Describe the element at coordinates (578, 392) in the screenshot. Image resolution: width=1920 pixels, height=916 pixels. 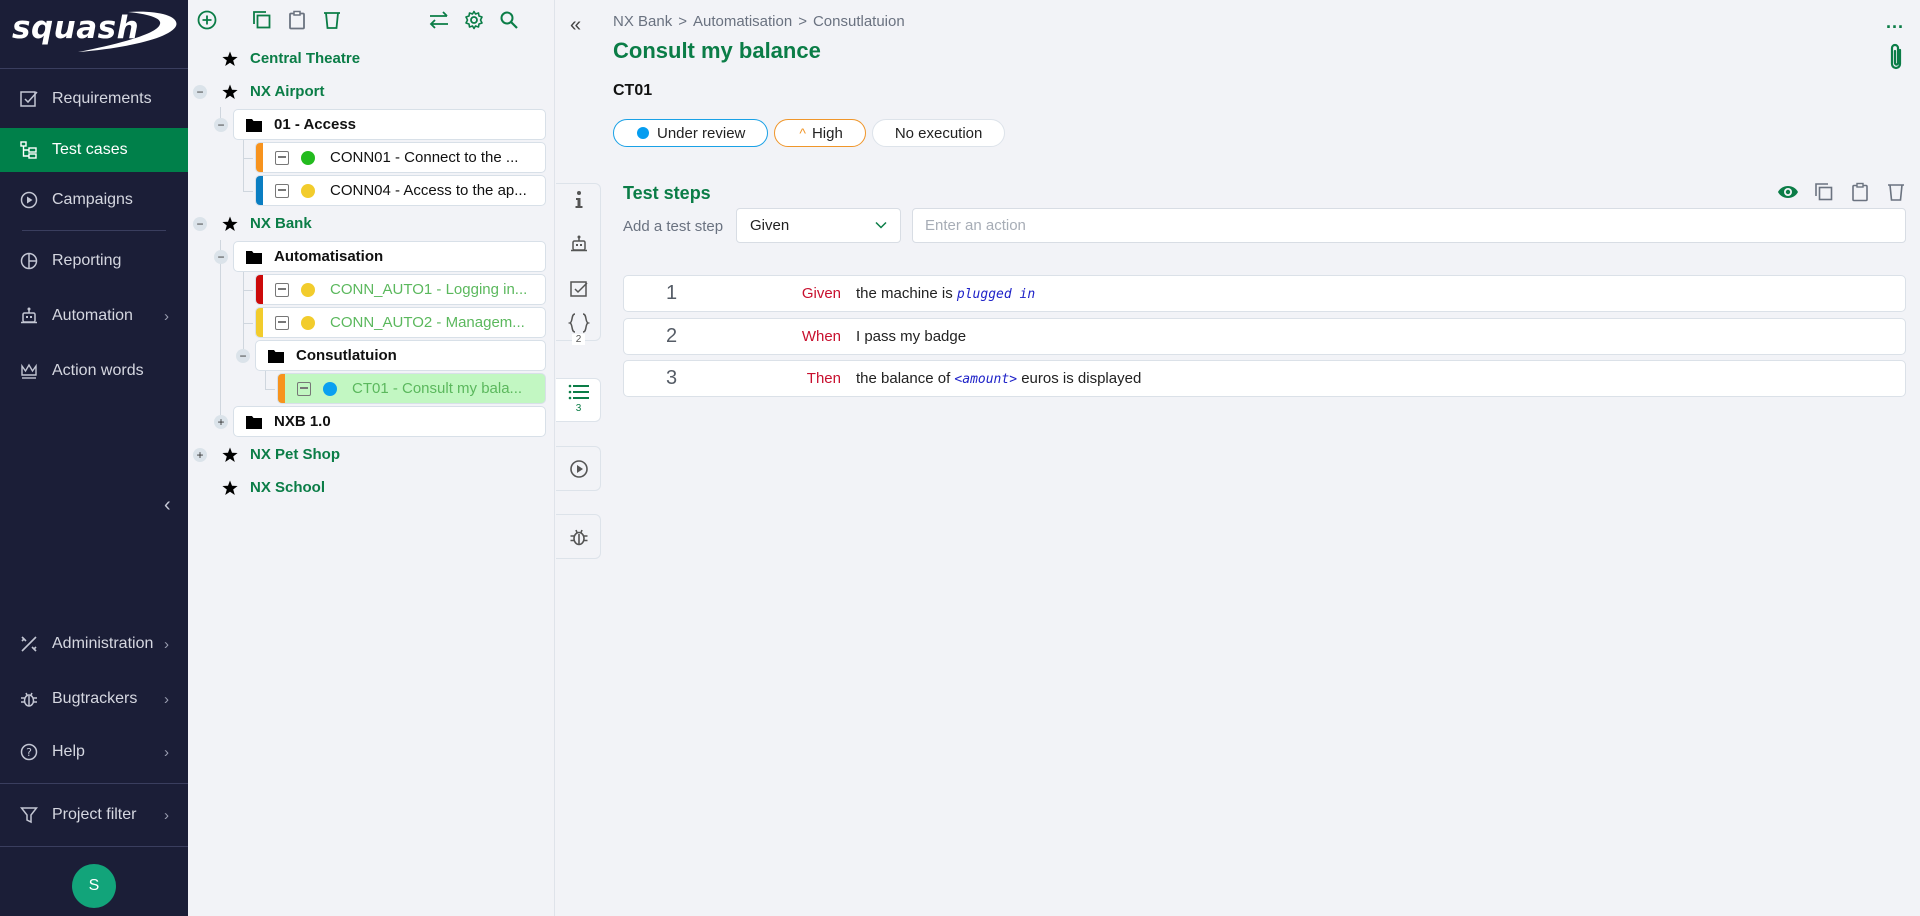
I see `test-steps-icon` at that location.